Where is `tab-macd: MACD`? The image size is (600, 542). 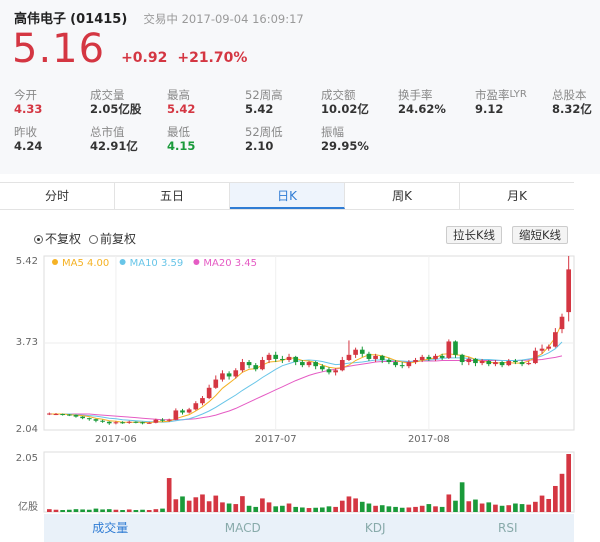 tab-macd: MACD is located at coordinates (243, 528).